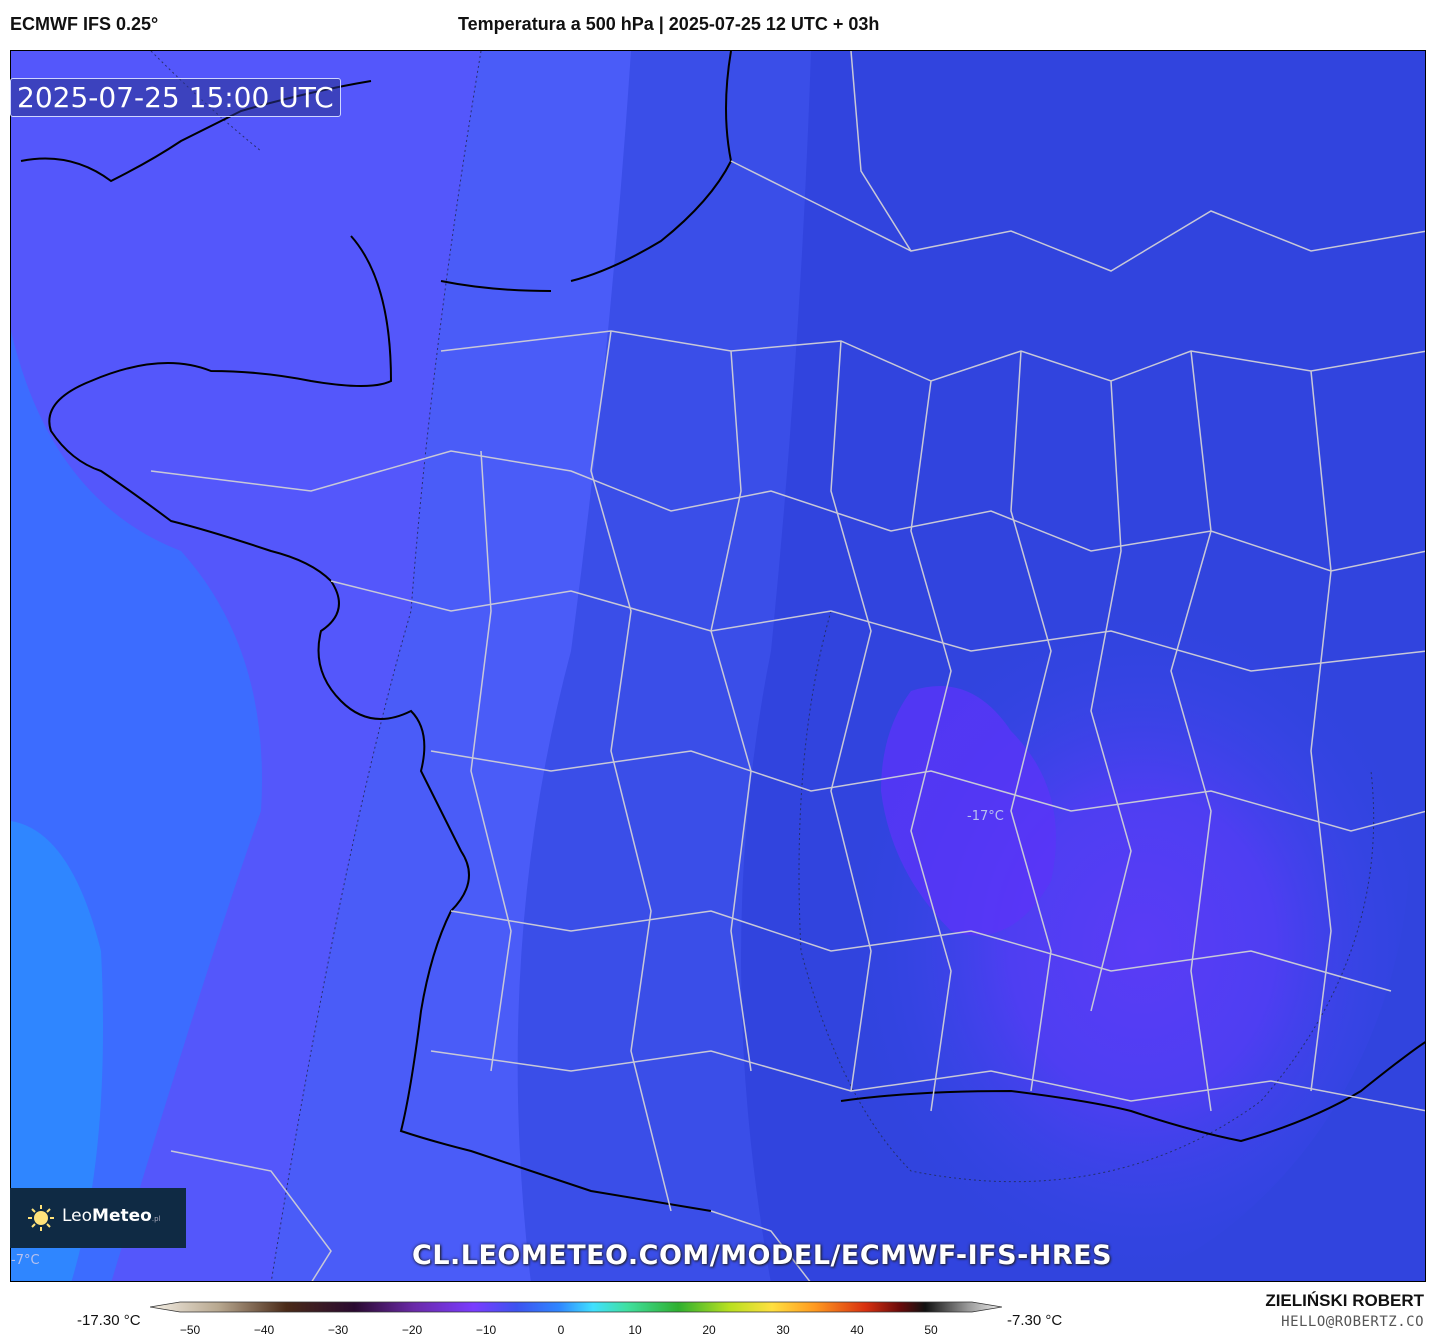 This screenshot has width=1435, height=1338. What do you see at coordinates (109, 1320) in the screenshot?
I see `colorbar-min-label: -17.30 °C` at bounding box center [109, 1320].